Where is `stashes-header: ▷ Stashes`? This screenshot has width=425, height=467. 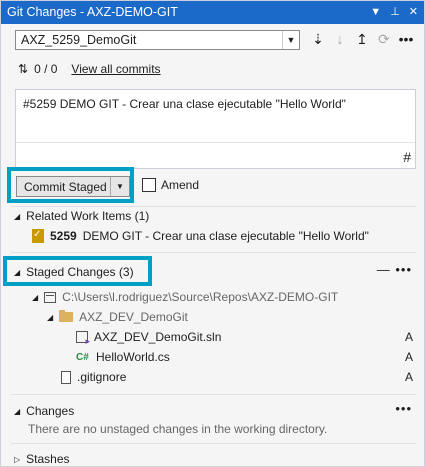 stashes-header: ▷ Stashes is located at coordinates (42, 459).